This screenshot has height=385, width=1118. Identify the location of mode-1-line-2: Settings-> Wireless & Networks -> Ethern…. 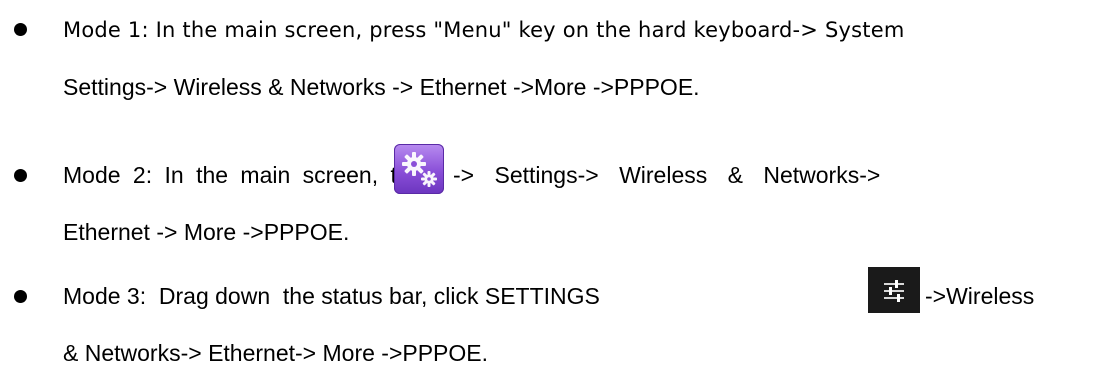
(381, 87).